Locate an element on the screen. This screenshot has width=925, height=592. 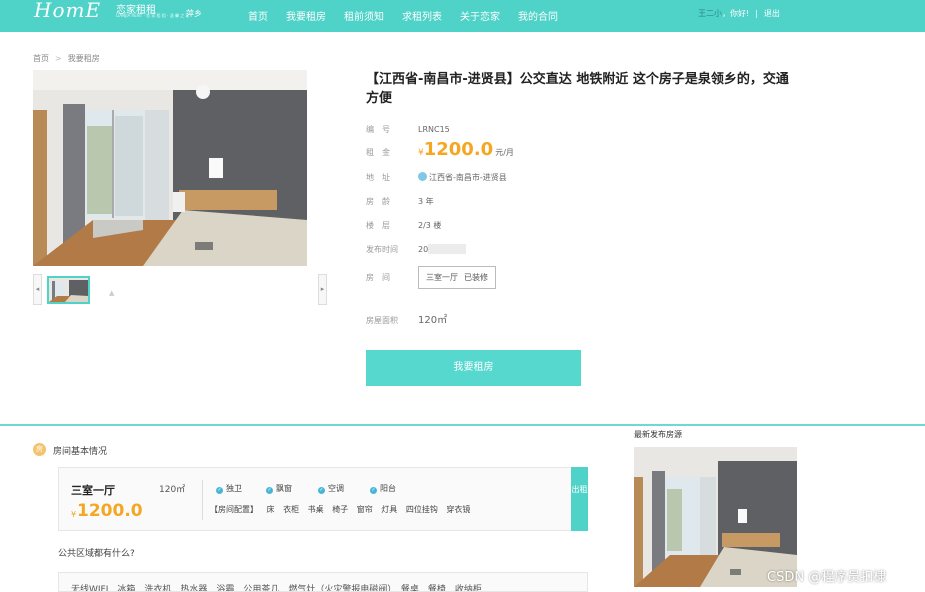
card-divider is located at coordinates (202, 500).